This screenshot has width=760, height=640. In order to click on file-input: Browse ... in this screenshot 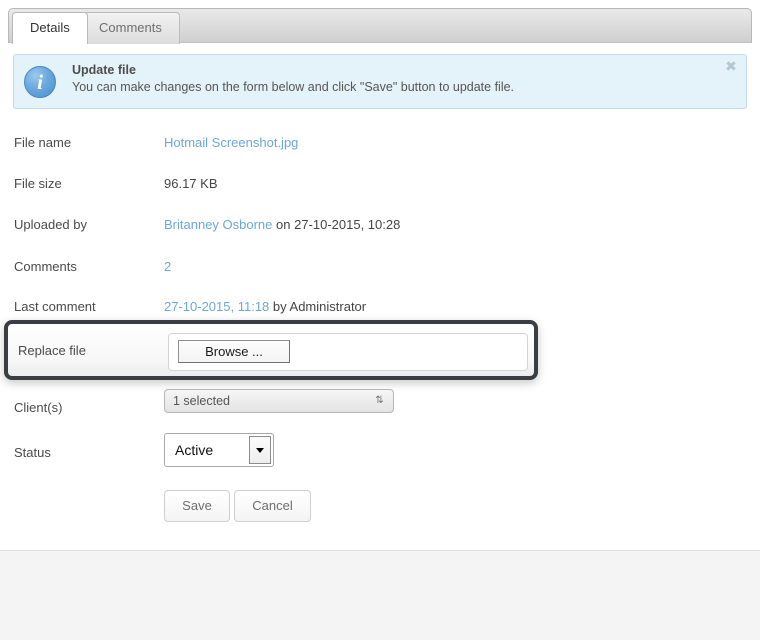, I will do `click(348, 352)`.